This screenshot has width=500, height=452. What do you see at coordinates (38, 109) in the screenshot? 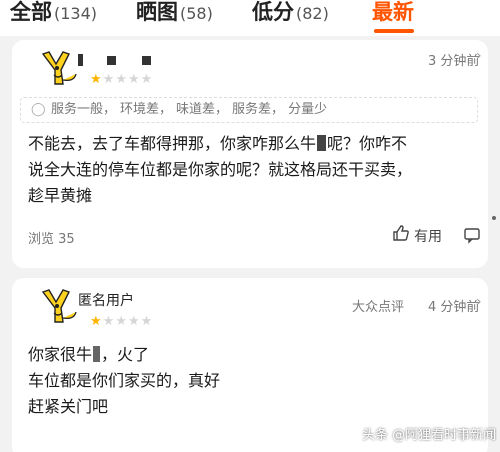
I see `tag-icon: ◯` at bounding box center [38, 109].